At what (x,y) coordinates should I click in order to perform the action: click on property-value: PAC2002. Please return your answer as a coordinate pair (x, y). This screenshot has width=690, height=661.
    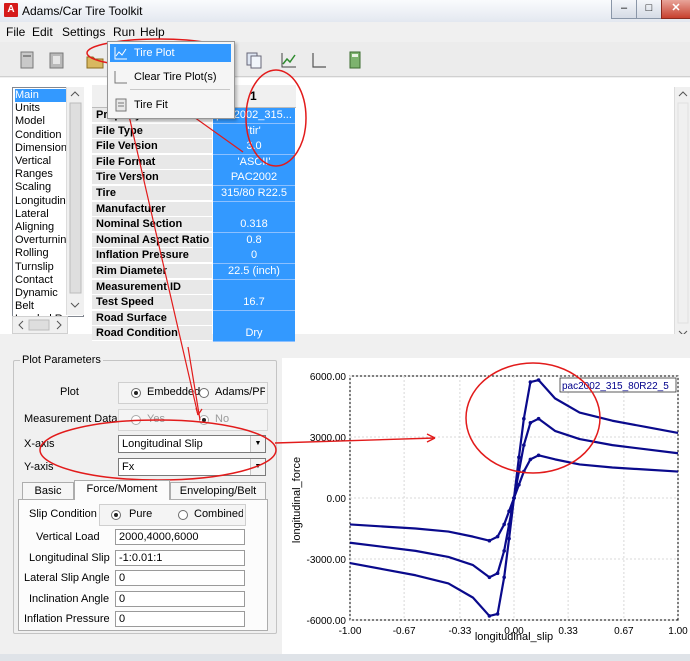
    Looking at the image, I should click on (254, 178).